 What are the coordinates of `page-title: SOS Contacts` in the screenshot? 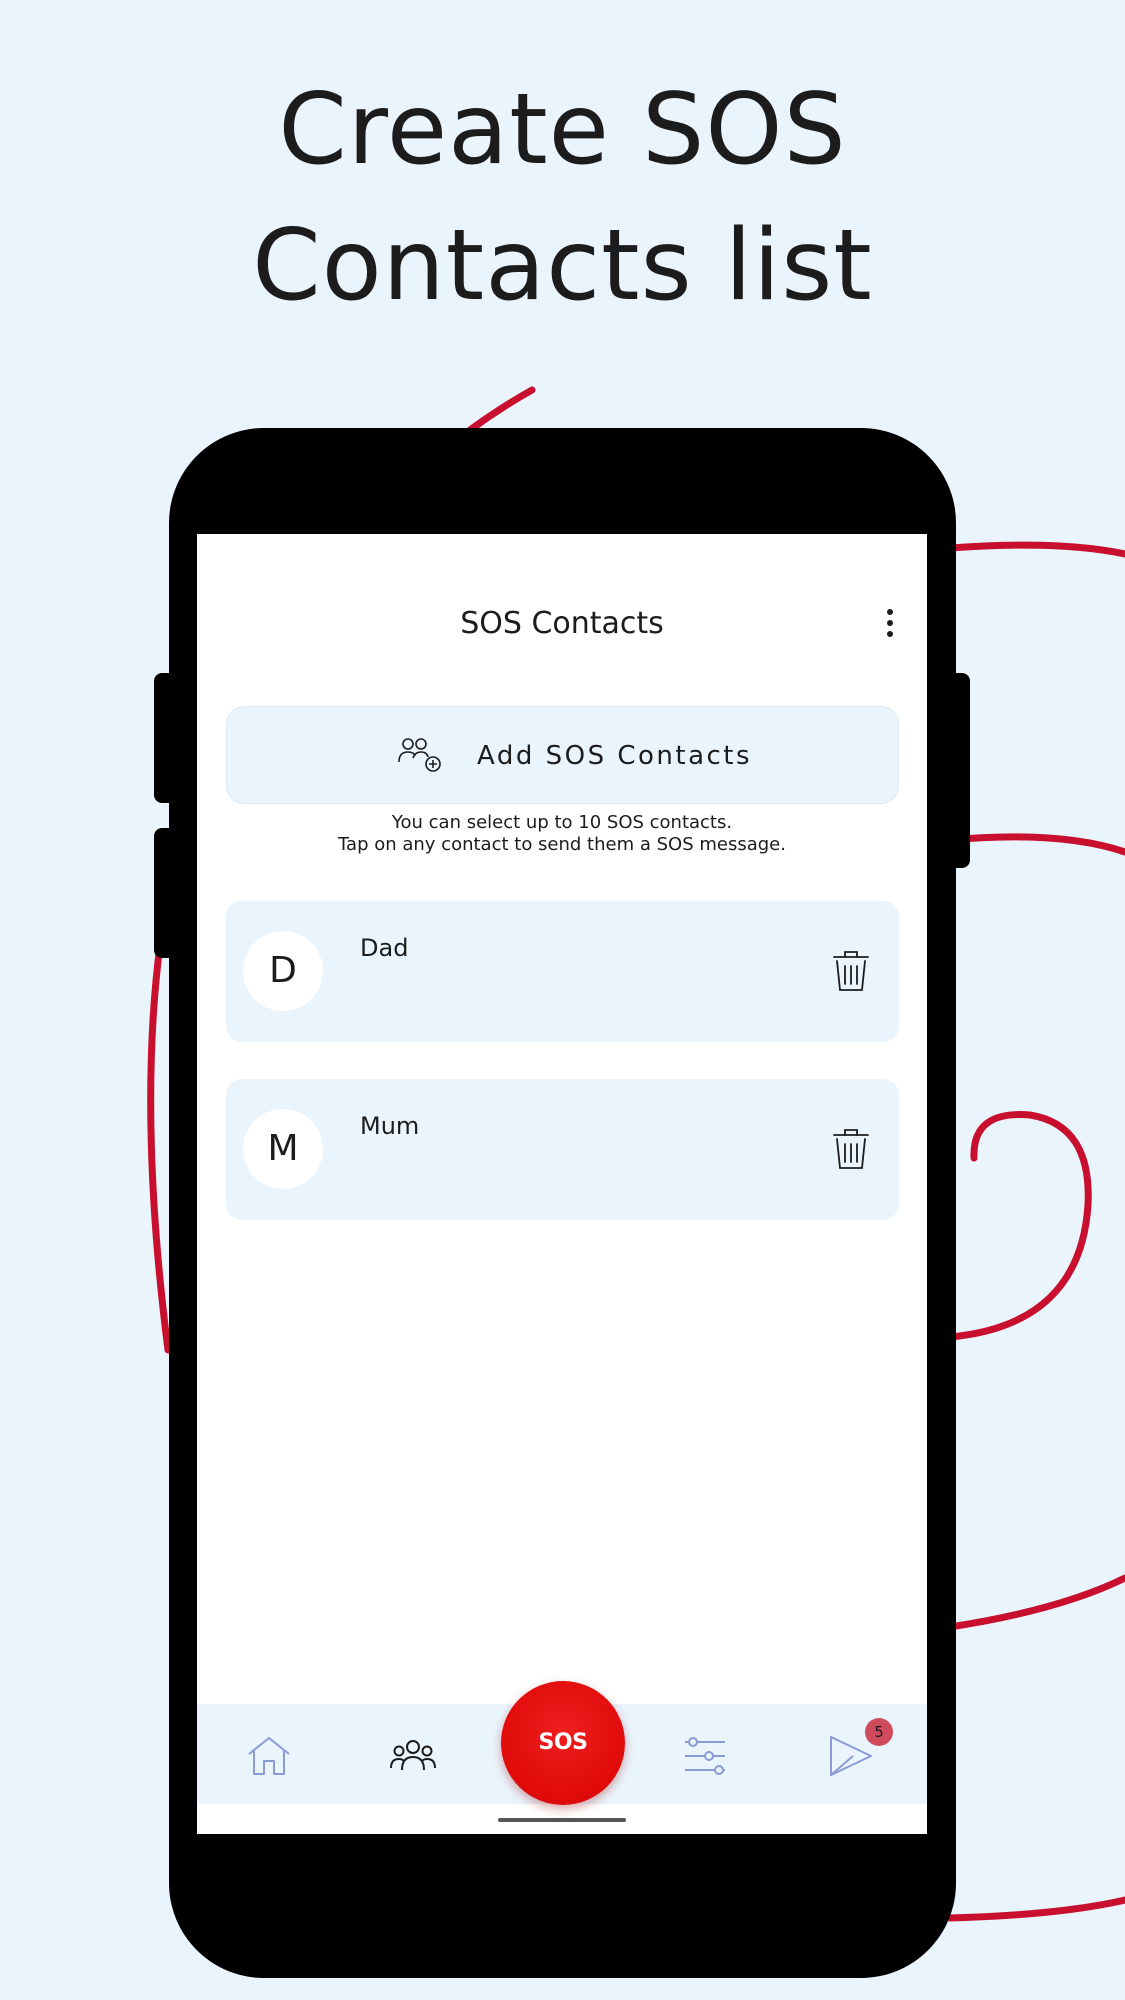 It's located at (562, 623).